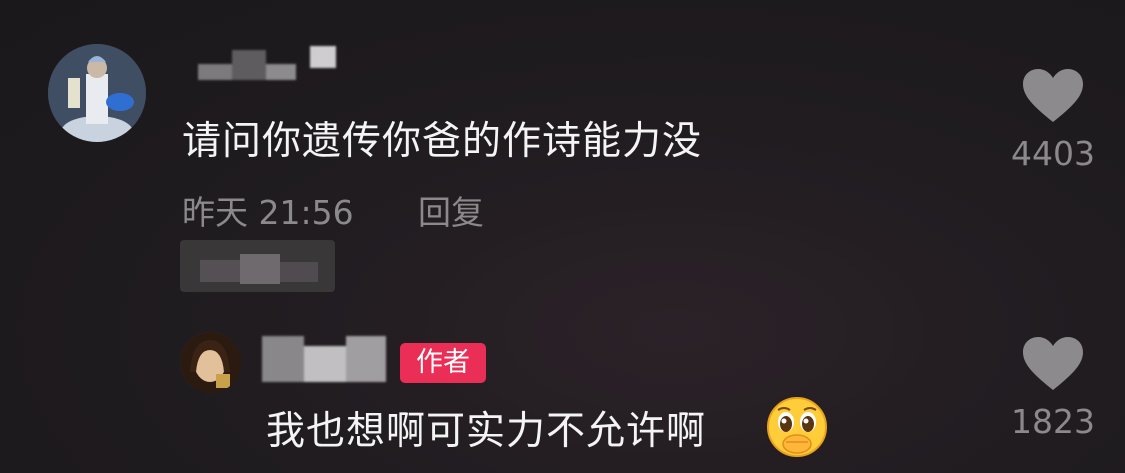  What do you see at coordinates (1053, 421) in the screenshot?
I see `like-count: 1823` at bounding box center [1053, 421].